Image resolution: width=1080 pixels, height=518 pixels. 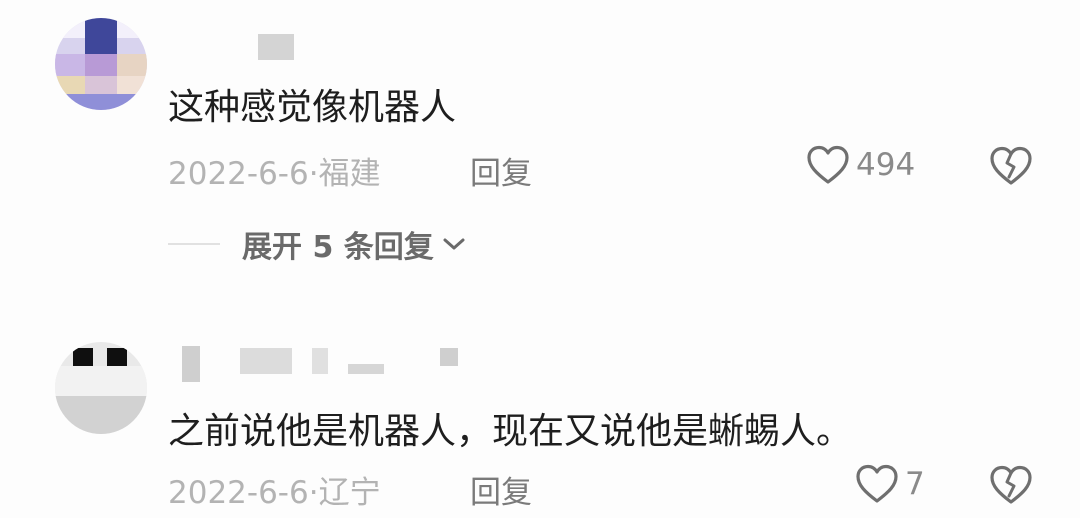 I want to click on comment-text: 之前说他是机器人，现在又说他是蜥蜴人。, so click(x=510, y=431).